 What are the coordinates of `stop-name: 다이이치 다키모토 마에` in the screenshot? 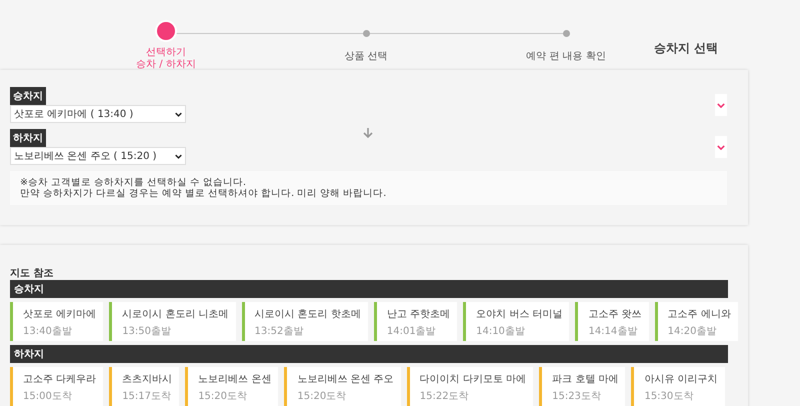 It's located at (473, 379).